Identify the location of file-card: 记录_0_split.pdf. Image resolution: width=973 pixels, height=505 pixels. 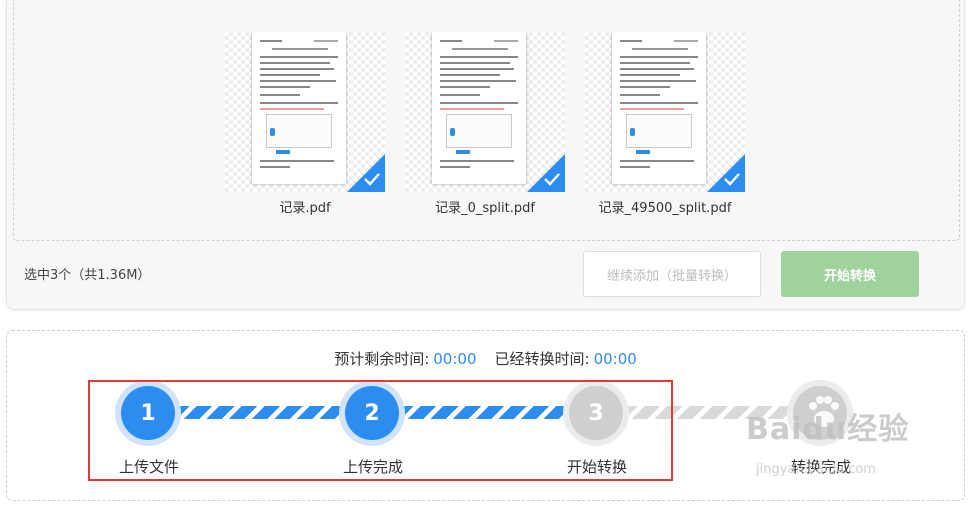
(485, 124).